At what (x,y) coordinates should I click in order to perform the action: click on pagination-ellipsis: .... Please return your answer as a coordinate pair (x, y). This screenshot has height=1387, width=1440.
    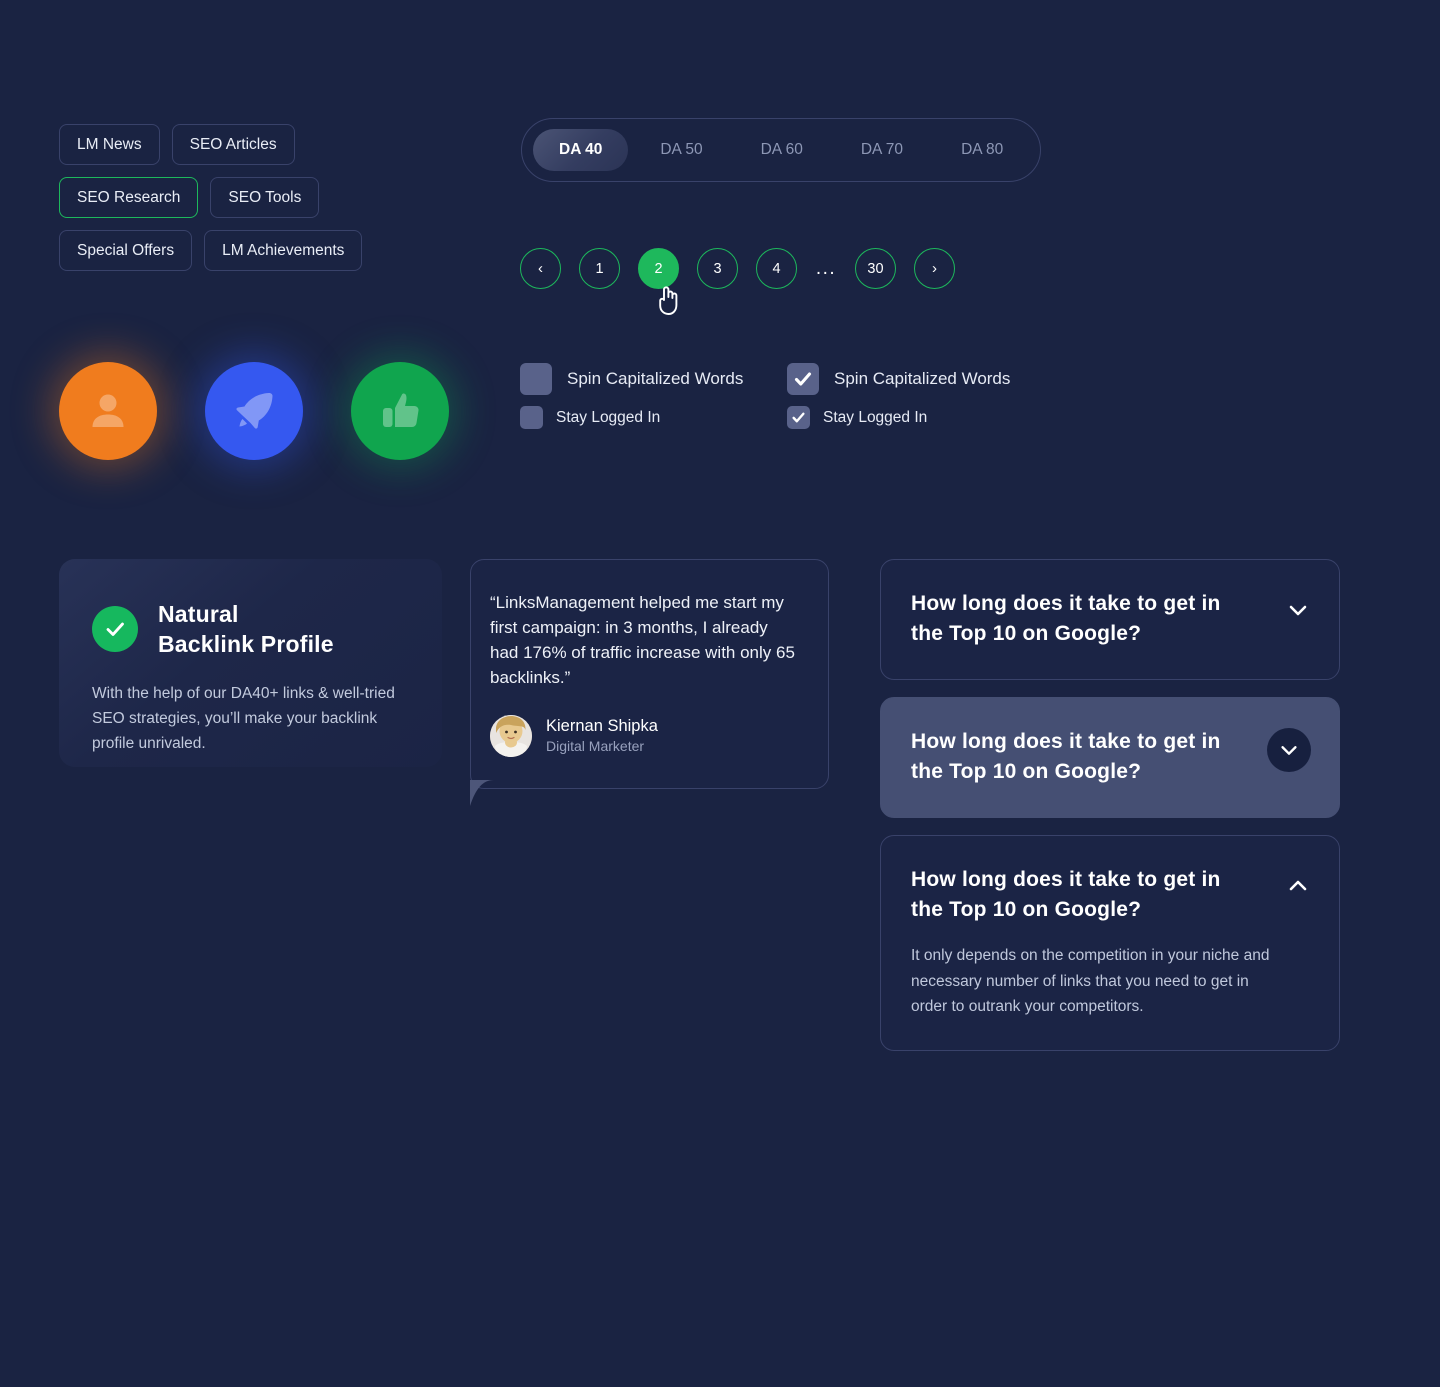
    Looking at the image, I should click on (826, 268).